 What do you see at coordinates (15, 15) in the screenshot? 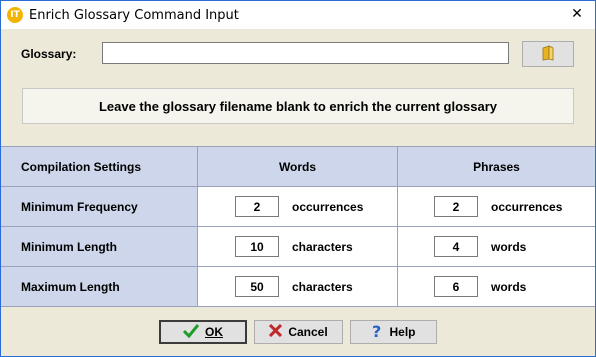
I see `app-logo-icon: IT` at bounding box center [15, 15].